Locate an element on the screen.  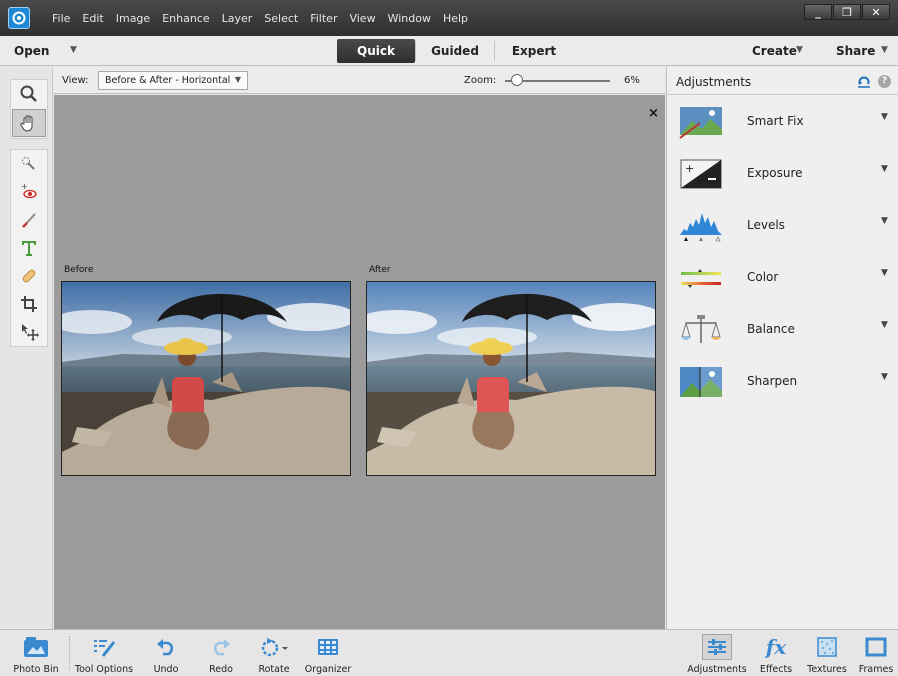
undo-button: Undo is located at coordinates (166, 654).